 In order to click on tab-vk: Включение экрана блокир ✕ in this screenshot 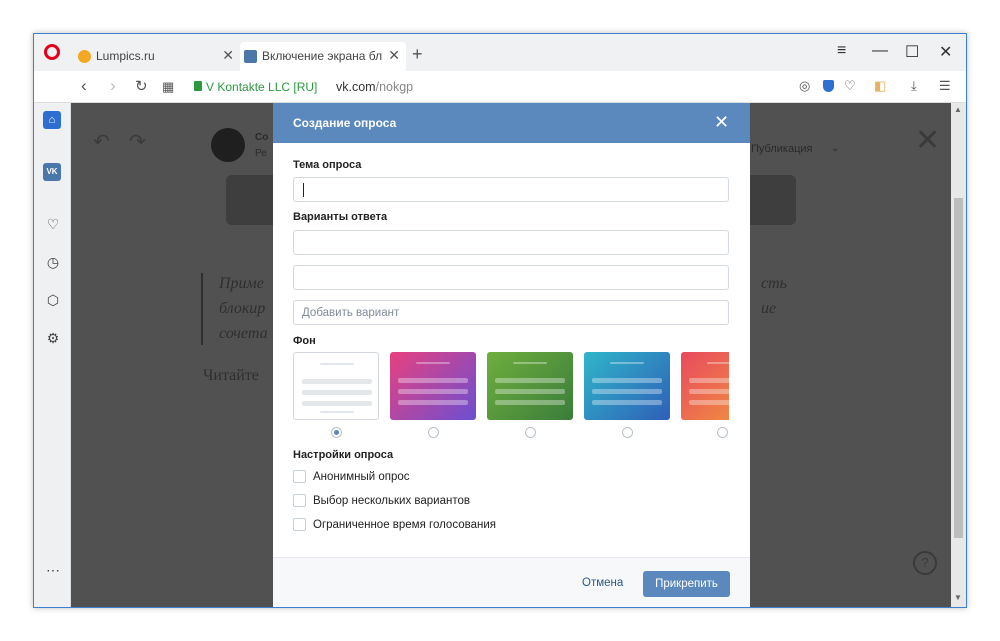, I will do `click(323, 56)`.